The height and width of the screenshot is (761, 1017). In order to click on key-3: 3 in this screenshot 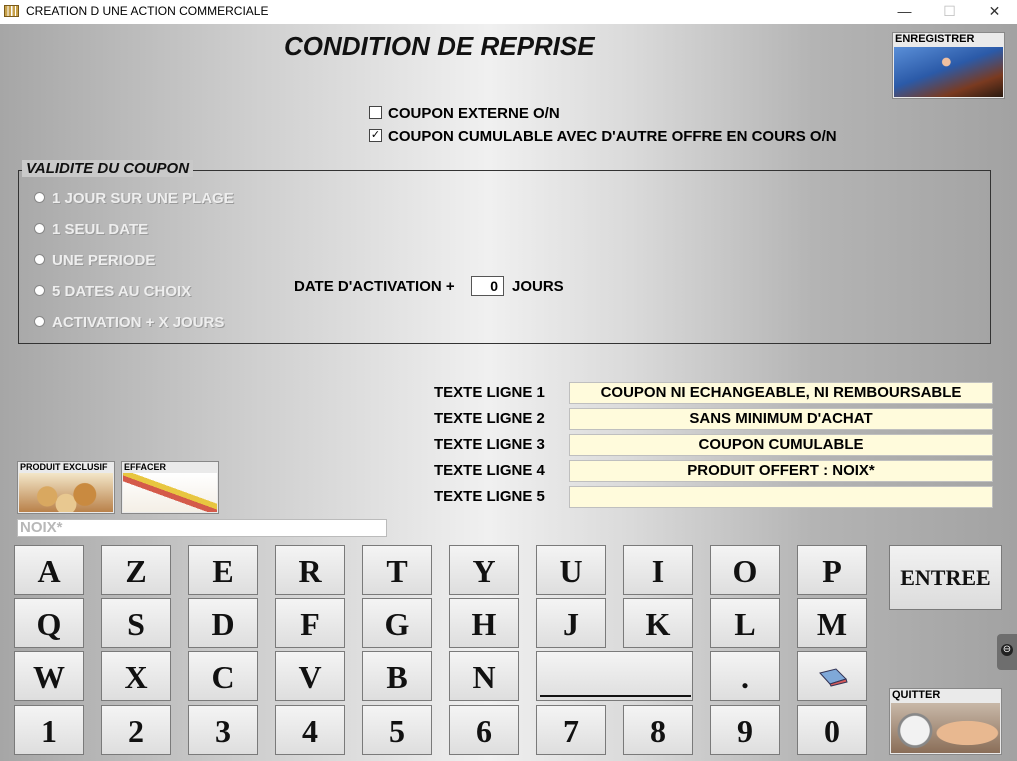, I will do `click(223, 730)`.